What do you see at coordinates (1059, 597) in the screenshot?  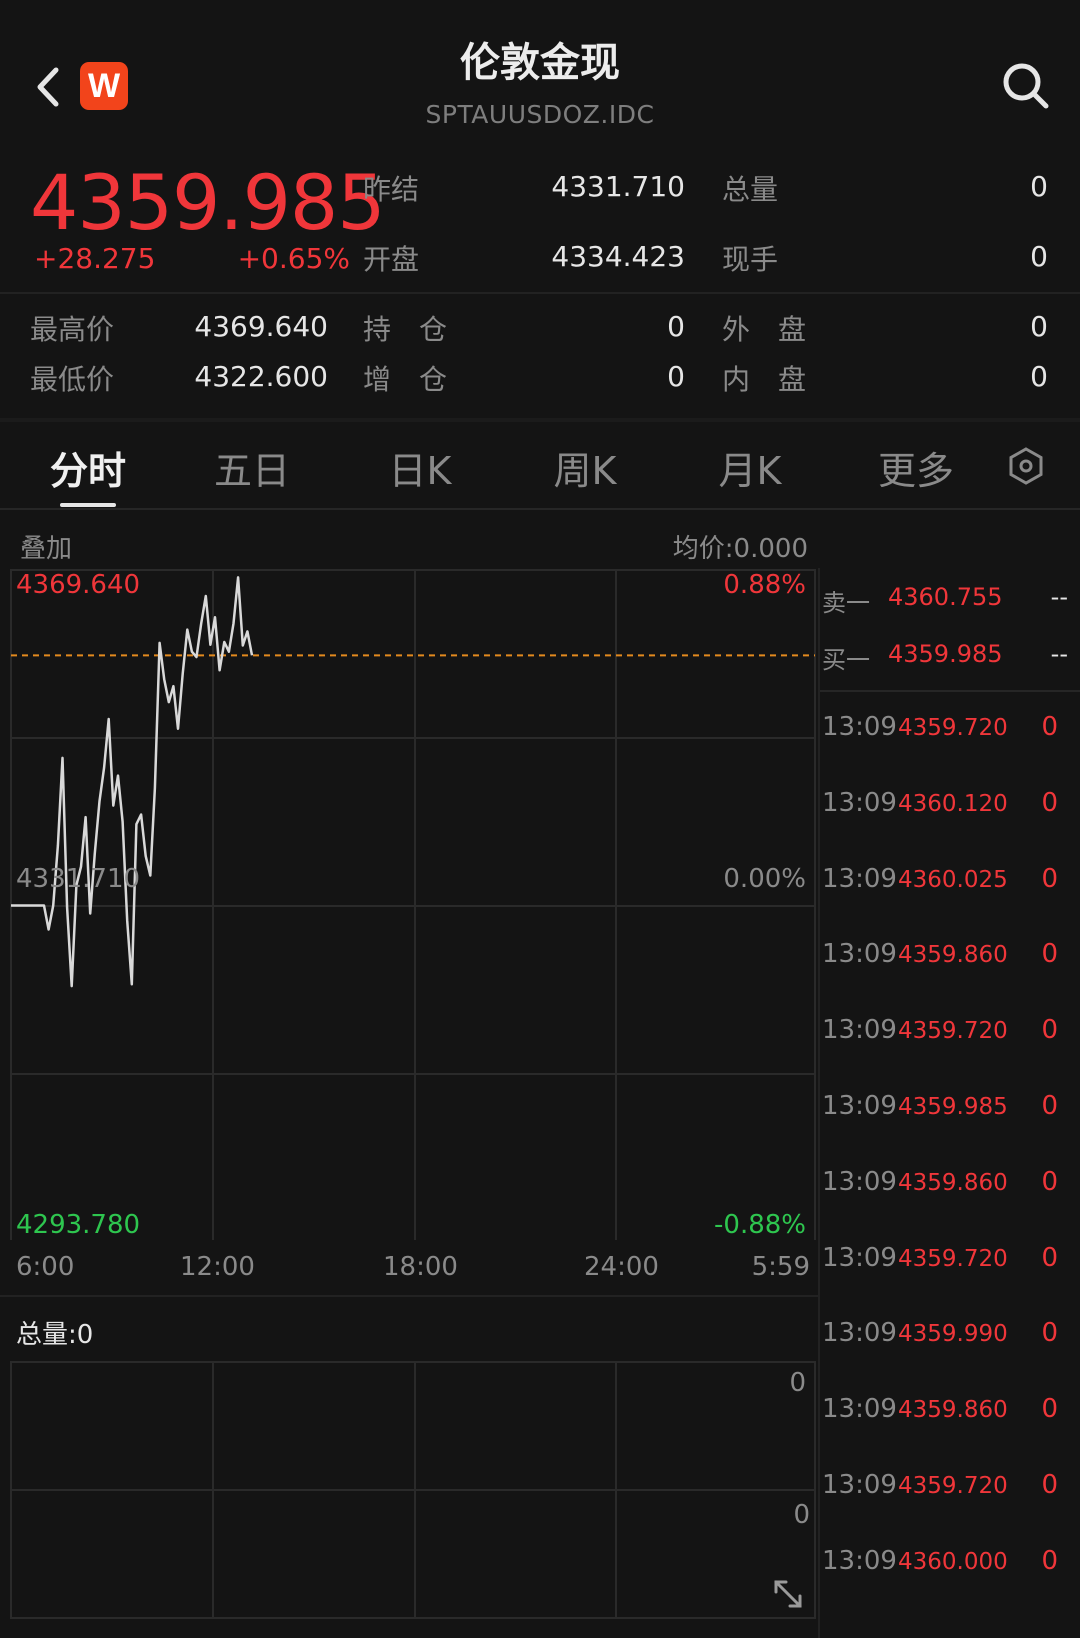 I see `ask-volume: --` at bounding box center [1059, 597].